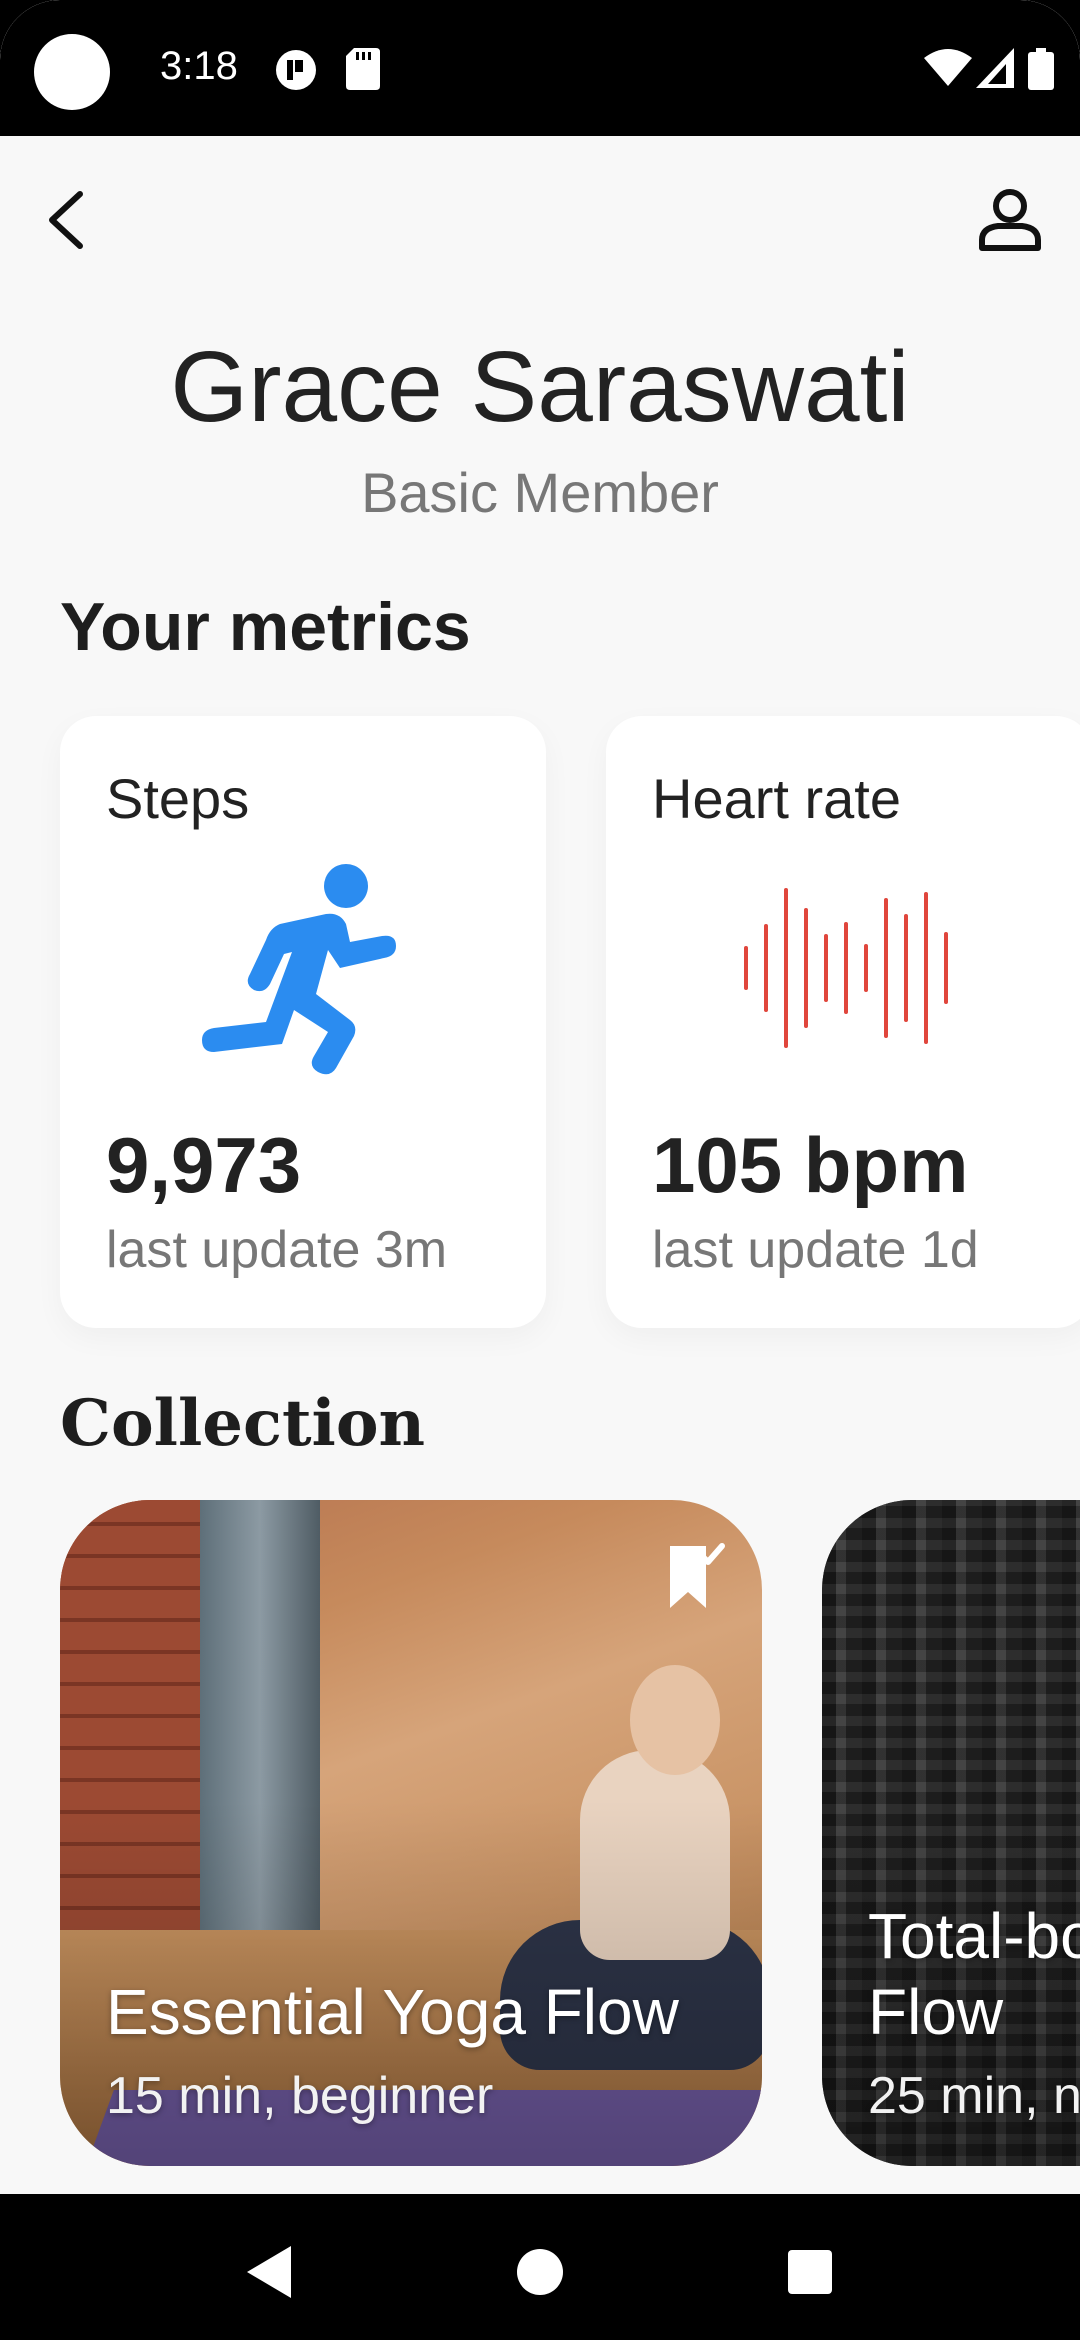 This screenshot has height=2340, width=1080. What do you see at coordinates (178, 798) in the screenshot?
I see `metric-label: Steps` at bounding box center [178, 798].